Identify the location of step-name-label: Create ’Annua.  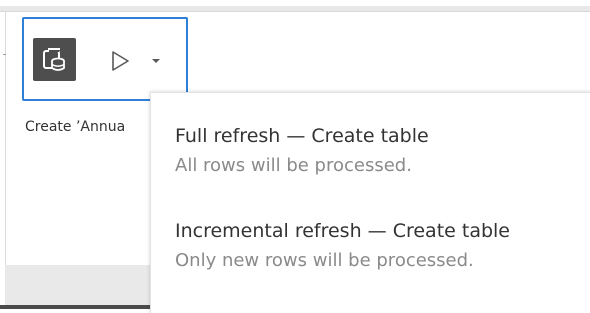
(75, 127).